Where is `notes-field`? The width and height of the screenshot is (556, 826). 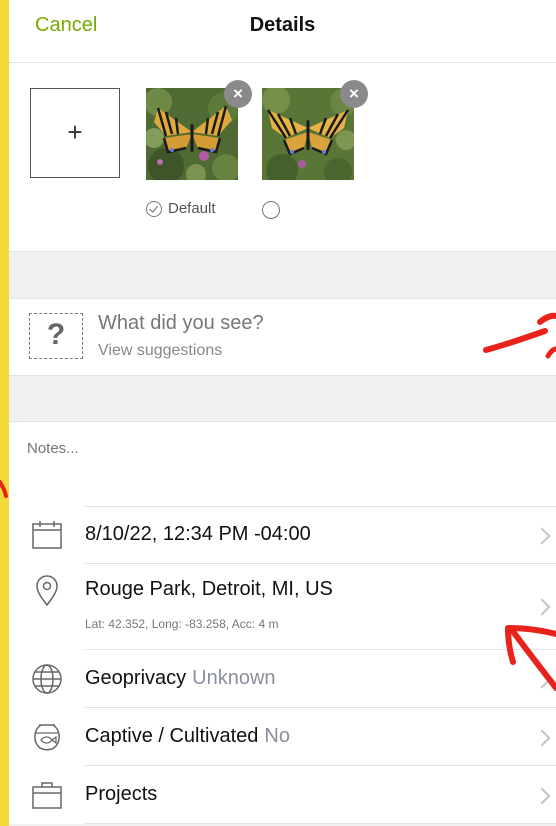 notes-field is located at coordinates (277, 448).